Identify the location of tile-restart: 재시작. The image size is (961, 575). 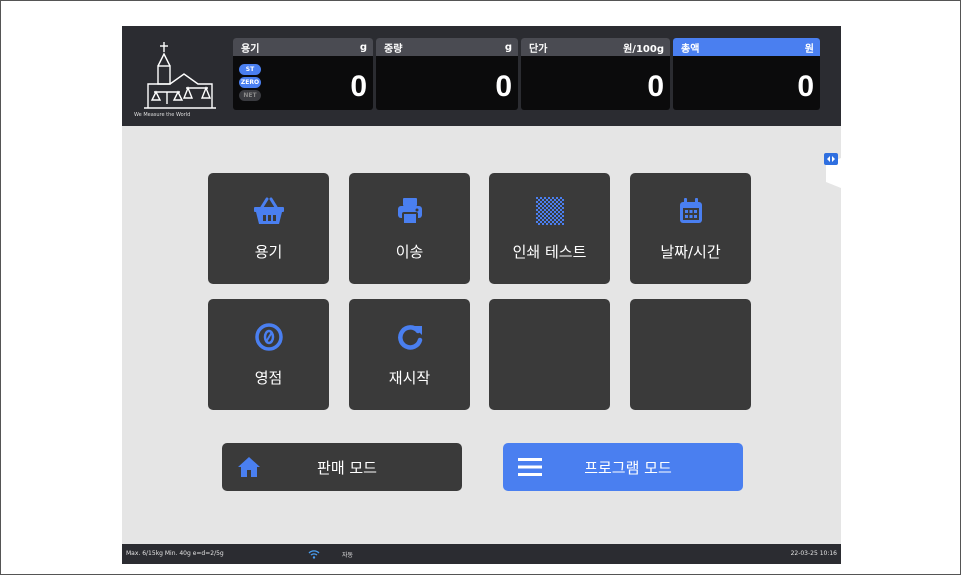
(409, 354).